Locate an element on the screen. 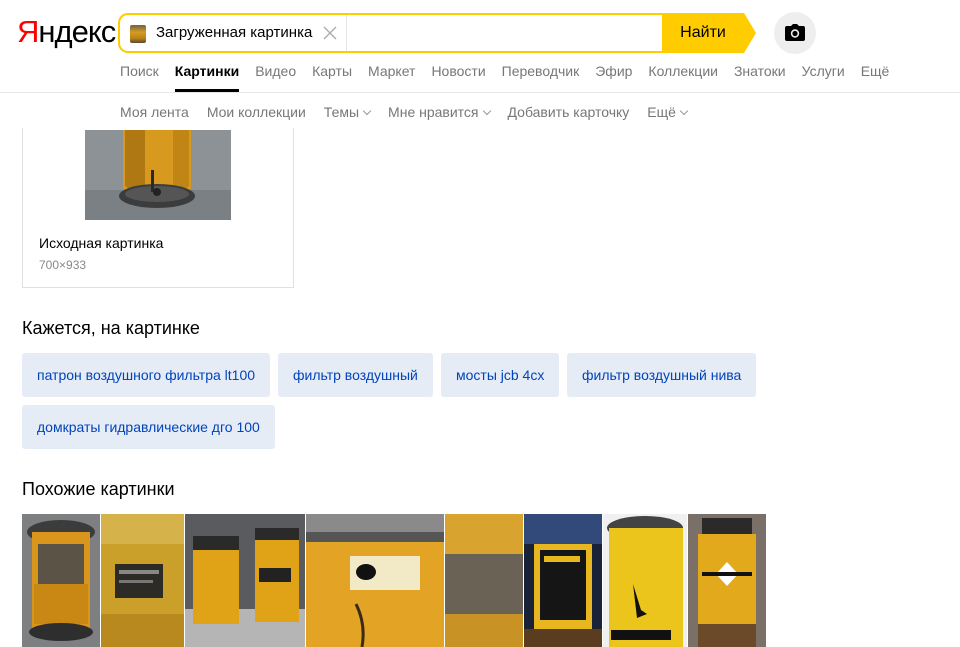 This screenshot has height=647, width=960. subnav-item-label: Темы is located at coordinates (341, 112).